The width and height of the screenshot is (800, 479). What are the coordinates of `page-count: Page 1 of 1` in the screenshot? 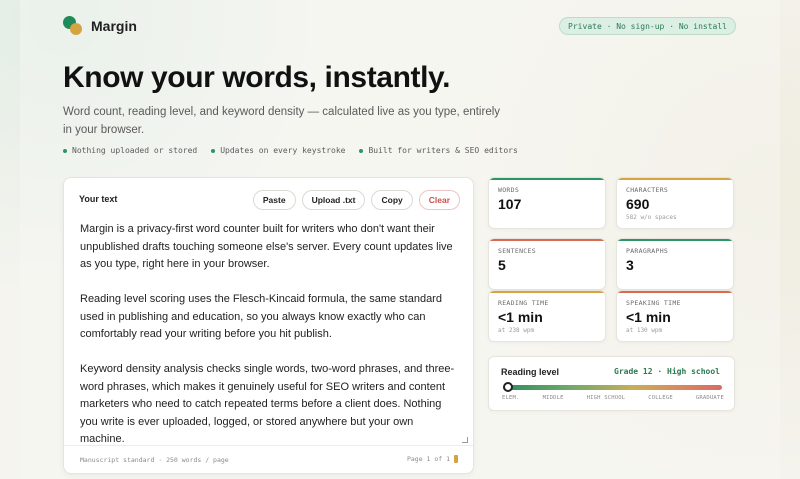 It's located at (428, 459).